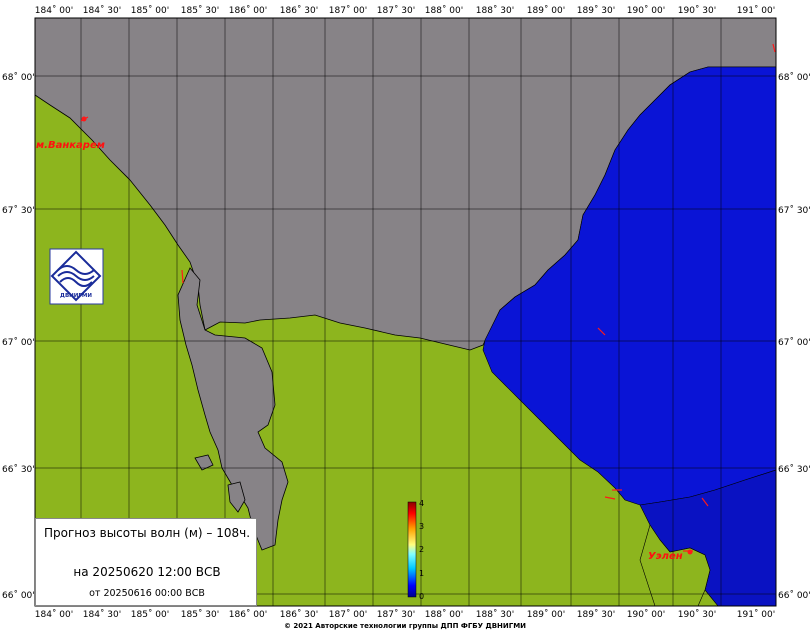 Image resolution: width=810 pixels, height=633 pixels. I want to click on colorbar-tick: 4, so click(421, 503).